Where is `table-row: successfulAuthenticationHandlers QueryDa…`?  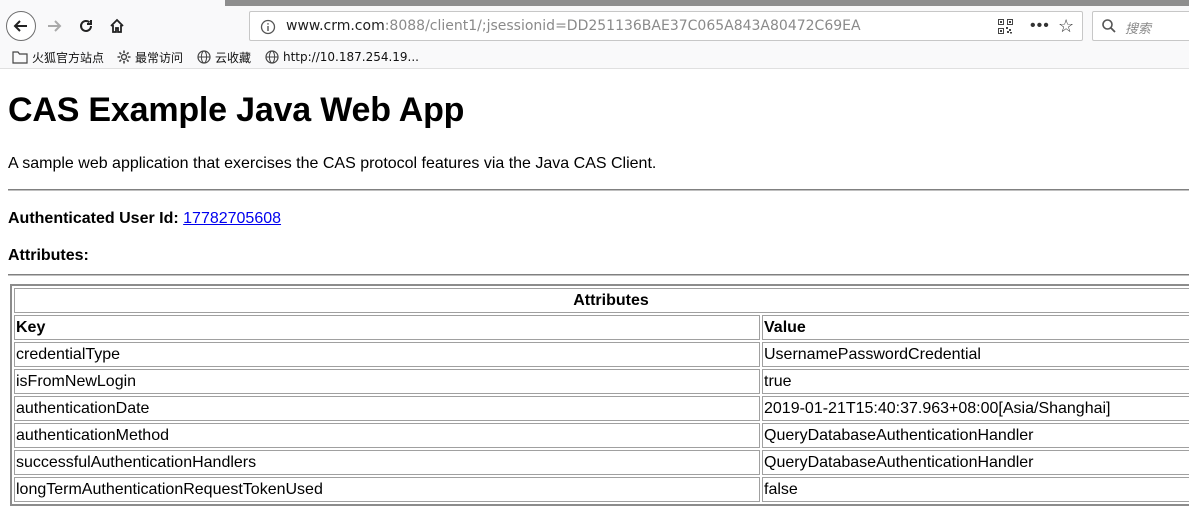
table-row: successfulAuthenticationHandlers QueryDa… is located at coordinates (601, 462).